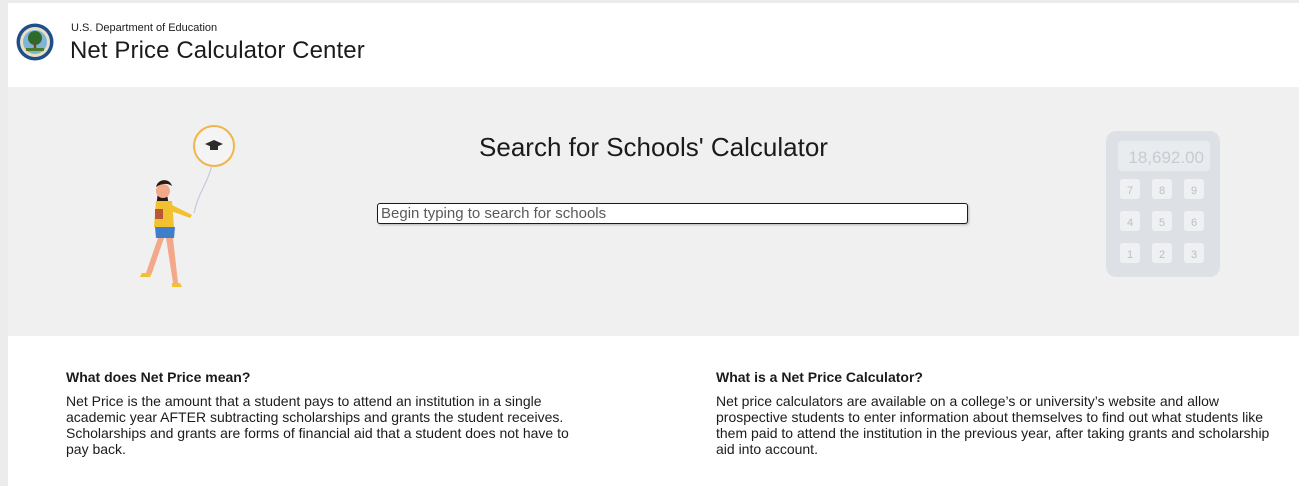 This screenshot has height=486, width=1299. I want to click on calculator-key-label: 2, so click(1162, 255).